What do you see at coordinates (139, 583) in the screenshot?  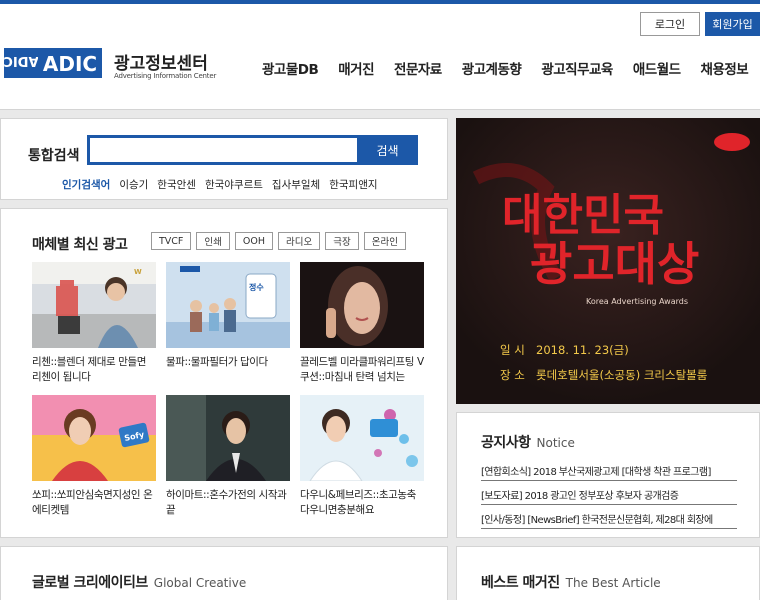 I see `global-creative-title: 글로벌 크리에이티브 Global Creative` at bounding box center [139, 583].